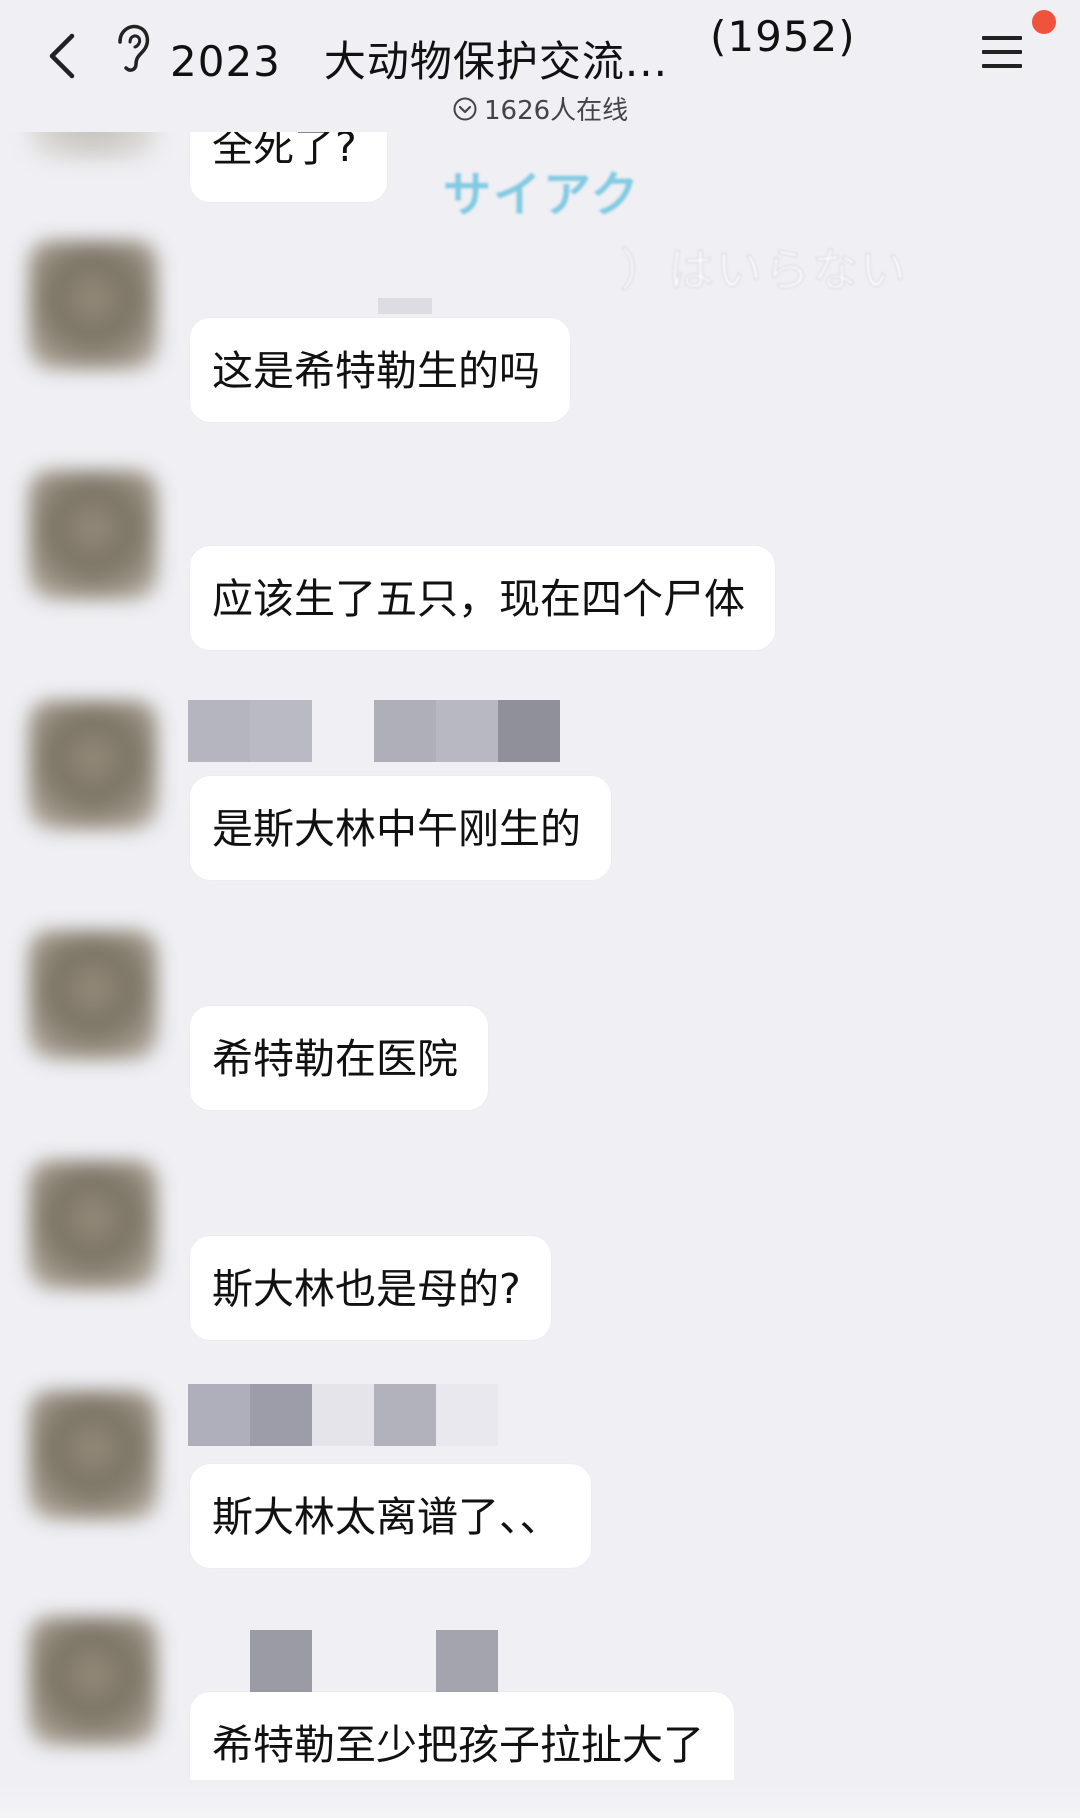 The height and width of the screenshot is (1818, 1080). Describe the element at coordinates (1002, 52) in the screenshot. I see `hamburger-menu-icon` at that location.